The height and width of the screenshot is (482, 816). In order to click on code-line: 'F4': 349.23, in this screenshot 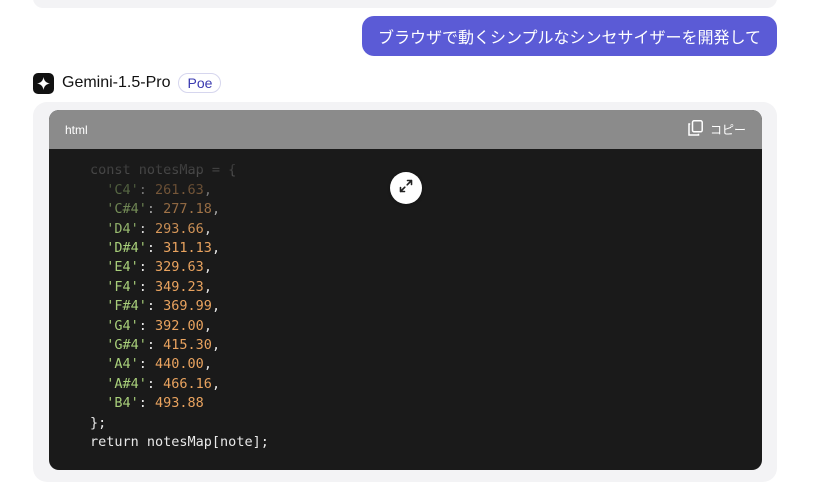, I will do `click(151, 287)`.